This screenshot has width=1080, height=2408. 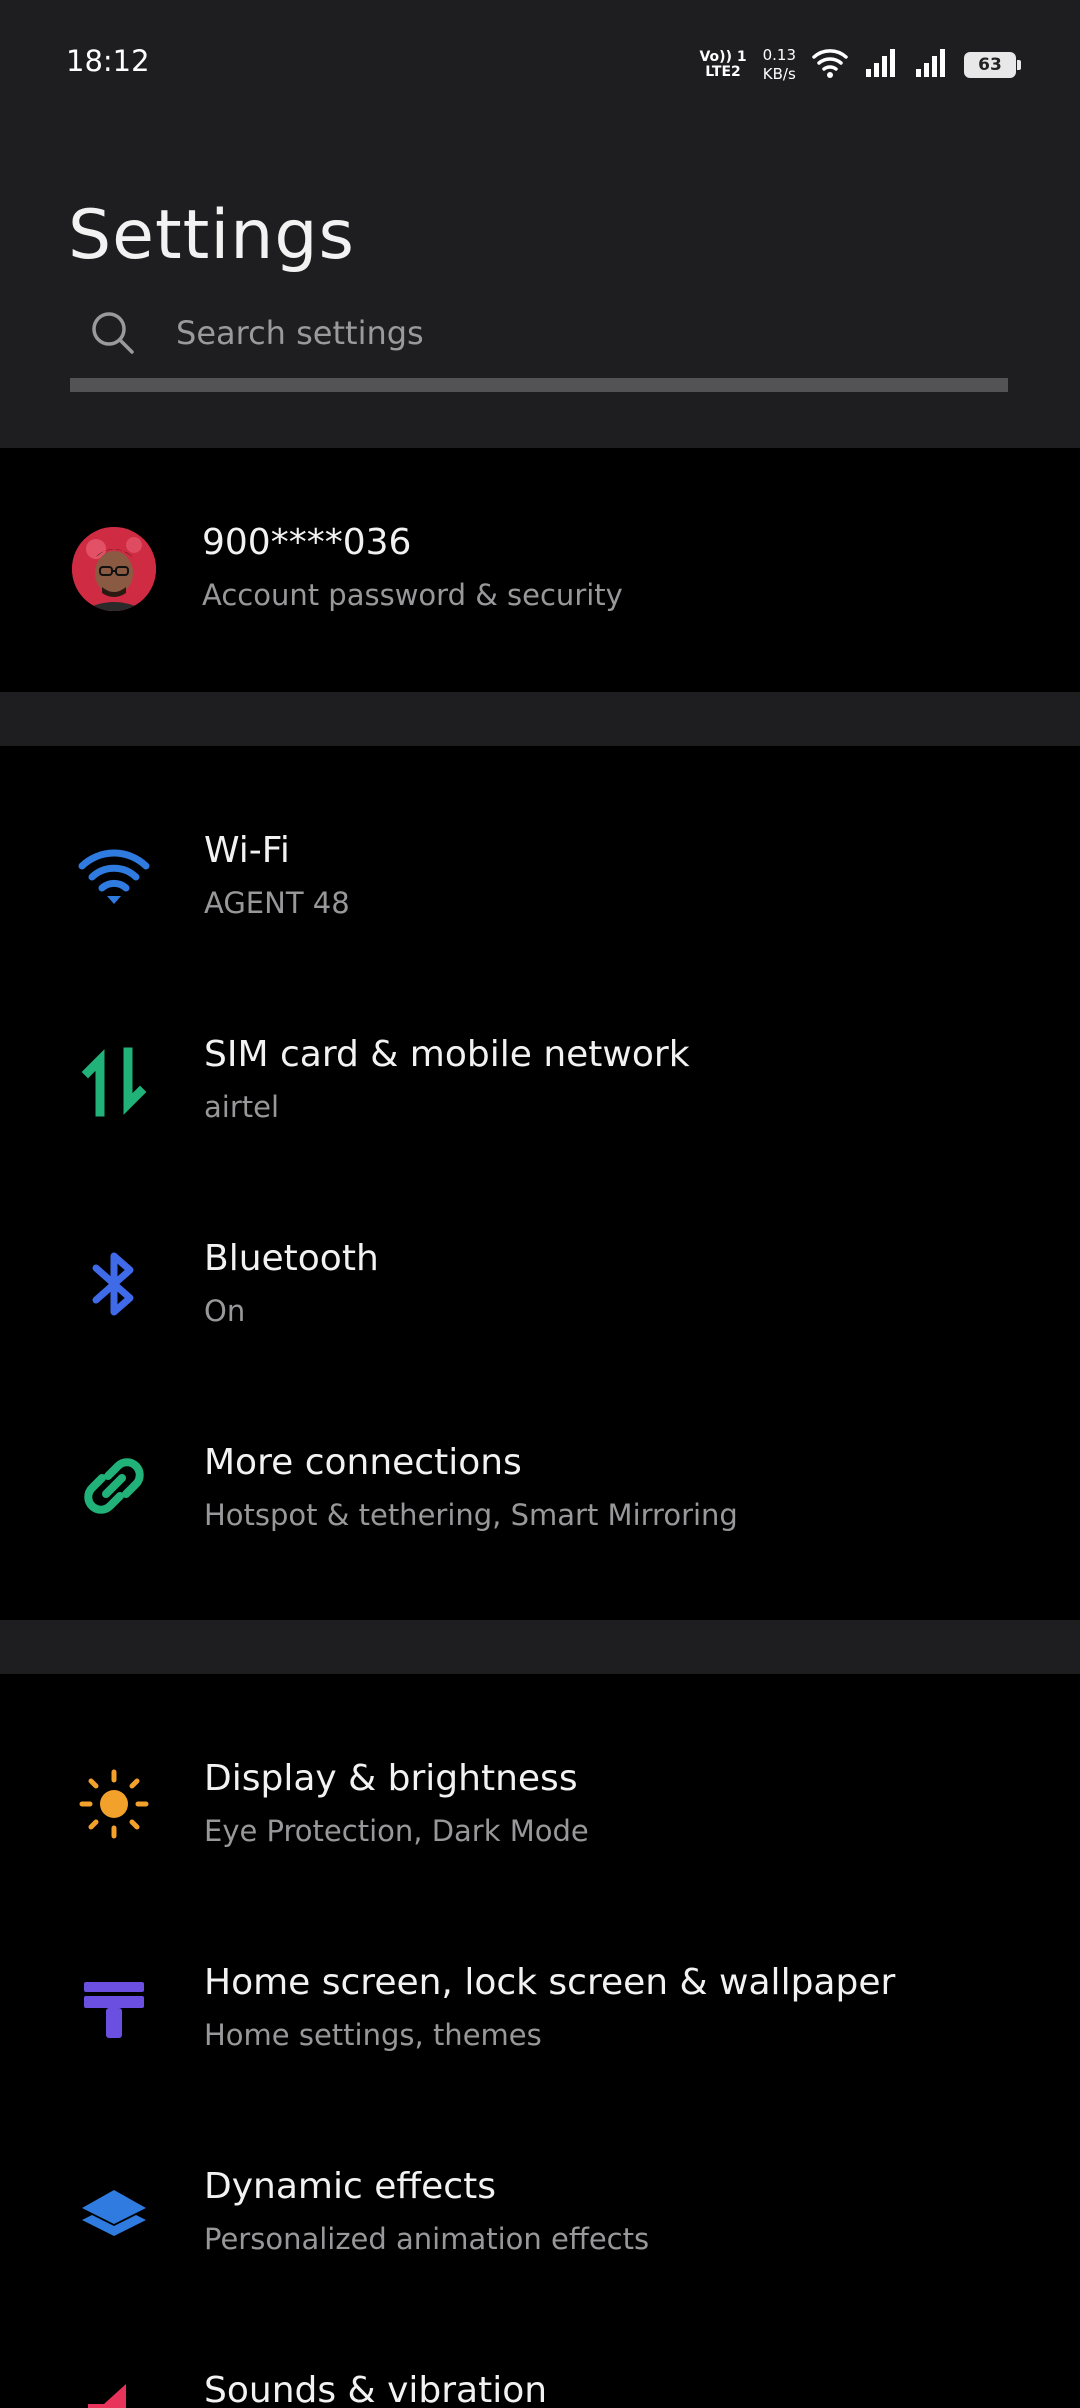 What do you see at coordinates (860, 65) in the screenshot?
I see `status-icons: Vo)) 1 LTE2 0.13 KB/s 63` at bounding box center [860, 65].